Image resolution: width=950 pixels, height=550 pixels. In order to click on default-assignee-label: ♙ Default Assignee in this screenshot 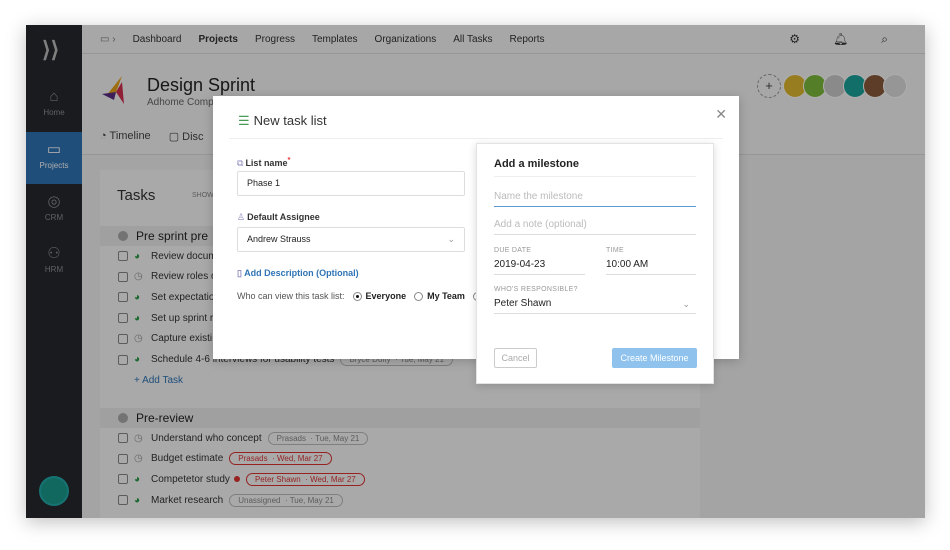, I will do `click(278, 217)`.